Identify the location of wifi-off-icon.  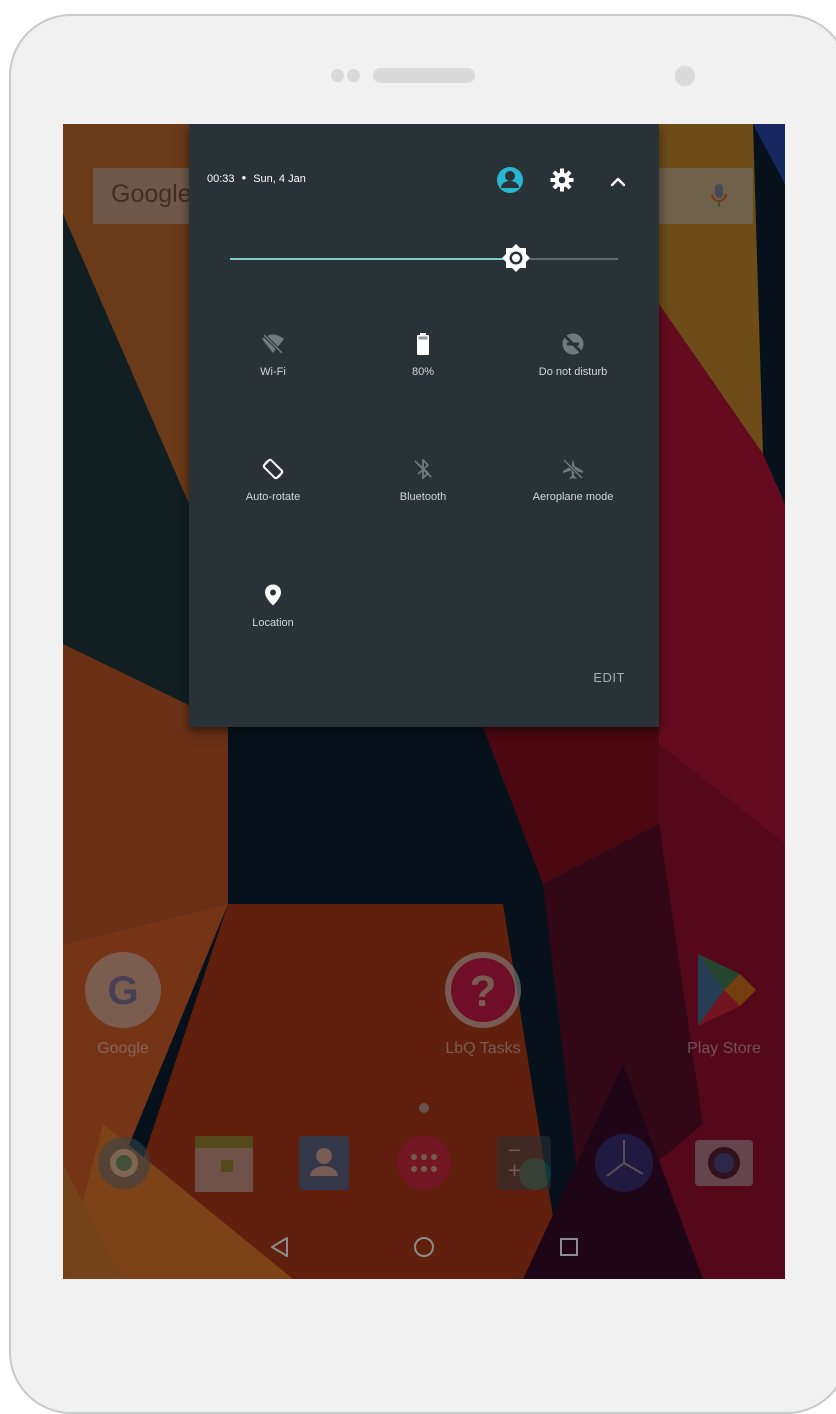
(273, 344).